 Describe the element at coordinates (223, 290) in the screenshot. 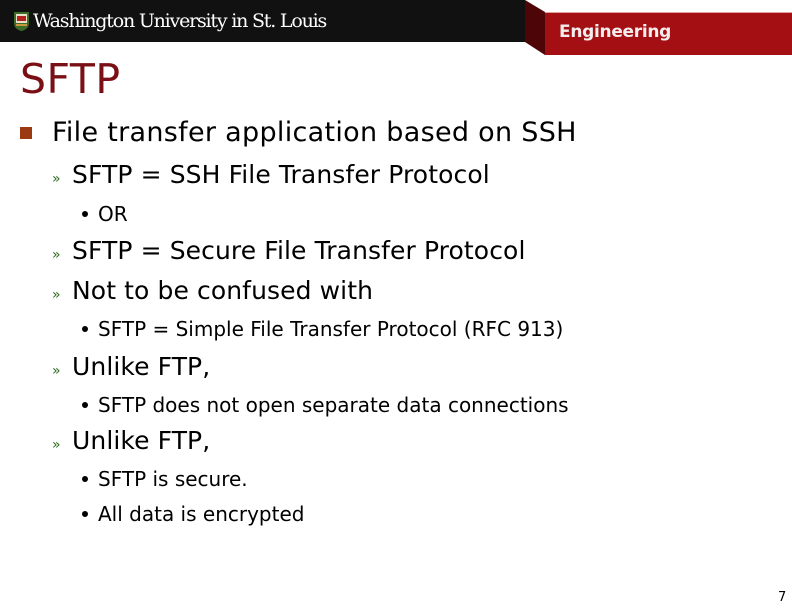

I see `bullet-text: Not to be confused with` at that location.